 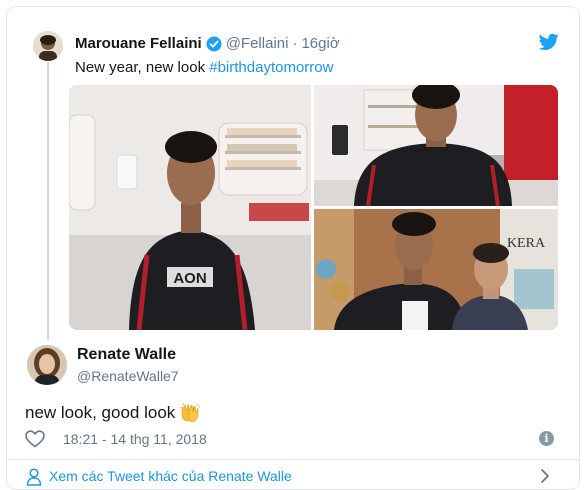 What do you see at coordinates (271, 67) in the screenshot?
I see `hashtag-link: #birthdaytomorrow` at bounding box center [271, 67].